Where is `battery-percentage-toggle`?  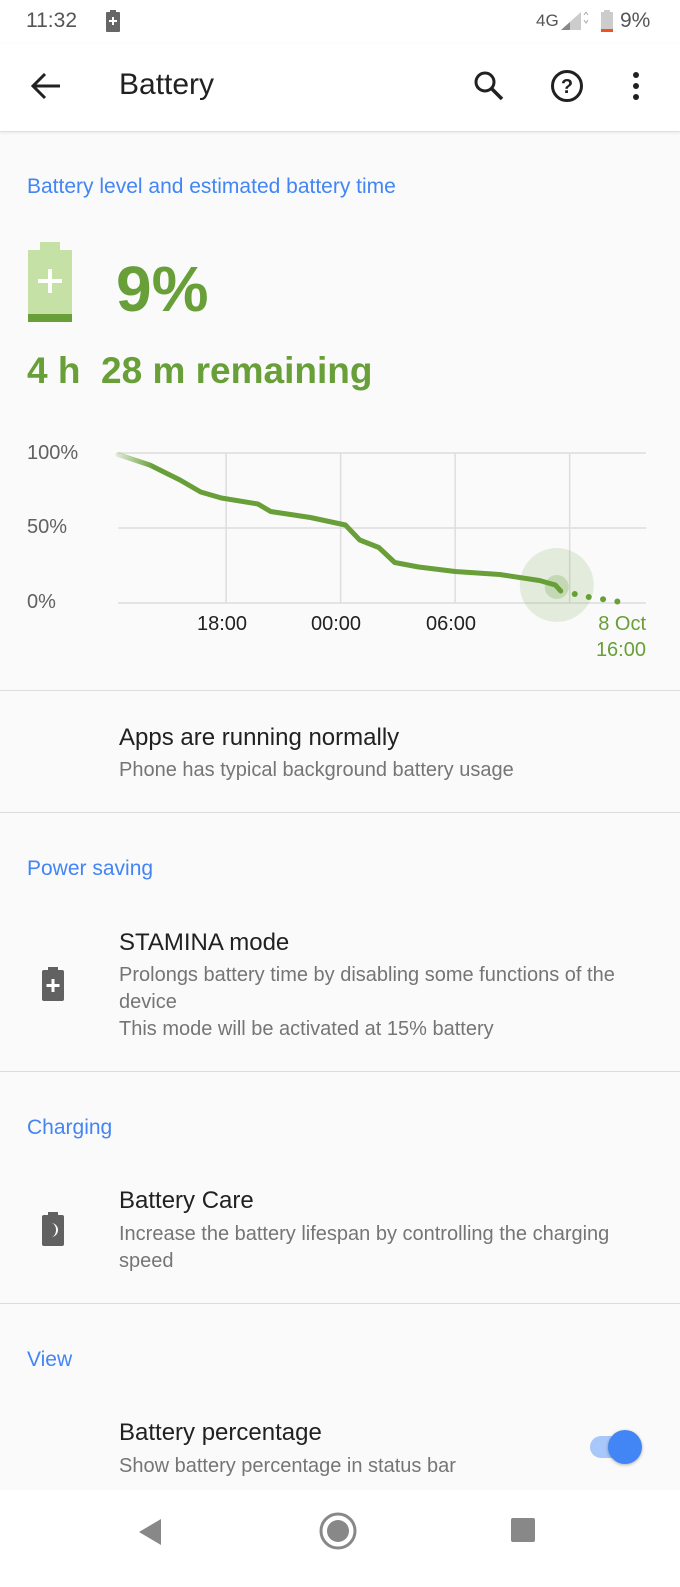
battery-percentage-toggle is located at coordinates (616, 1447).